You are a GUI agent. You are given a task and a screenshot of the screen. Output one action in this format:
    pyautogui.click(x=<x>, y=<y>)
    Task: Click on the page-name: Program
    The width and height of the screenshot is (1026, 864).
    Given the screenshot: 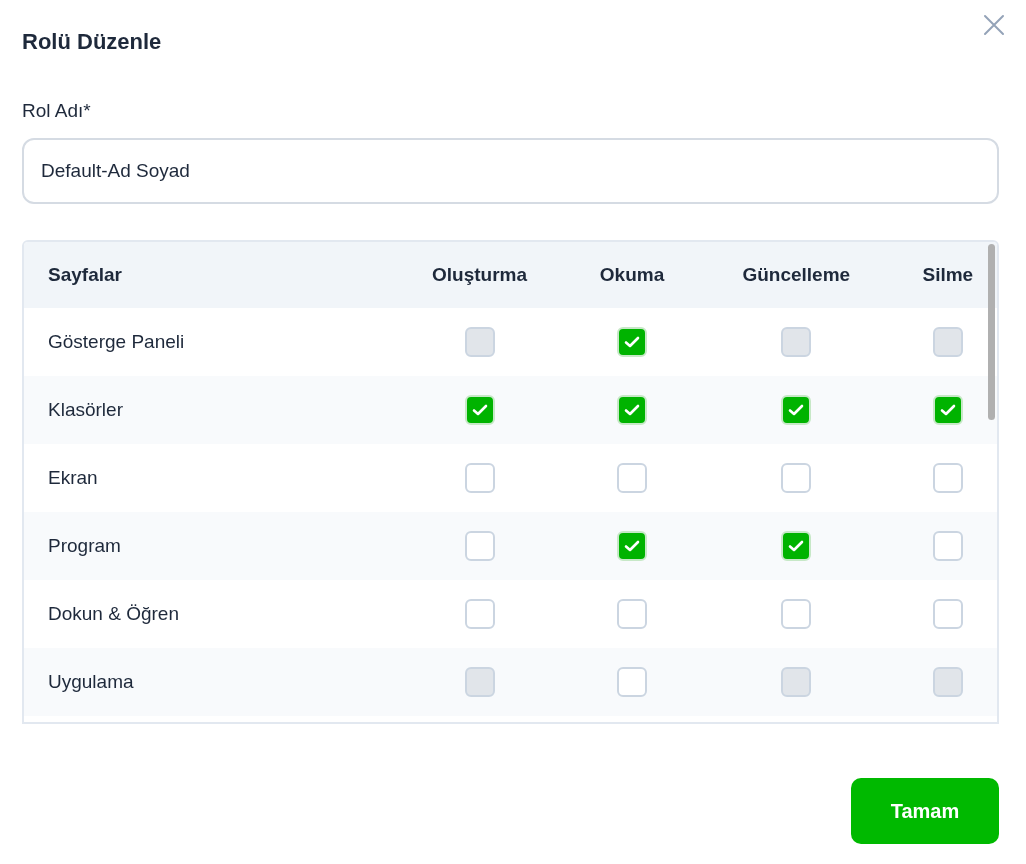 What is the action you would take?
    pyautogui.click(x=206, y=546)
    